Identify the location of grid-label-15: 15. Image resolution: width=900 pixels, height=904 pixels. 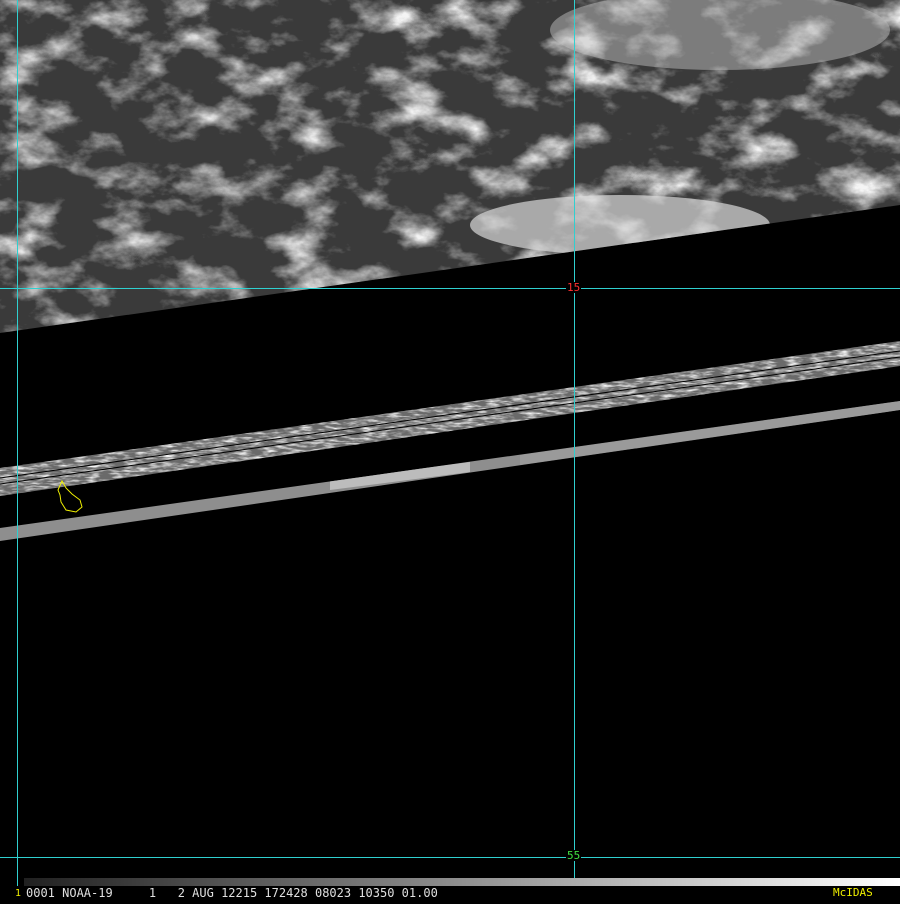
(574, 287).